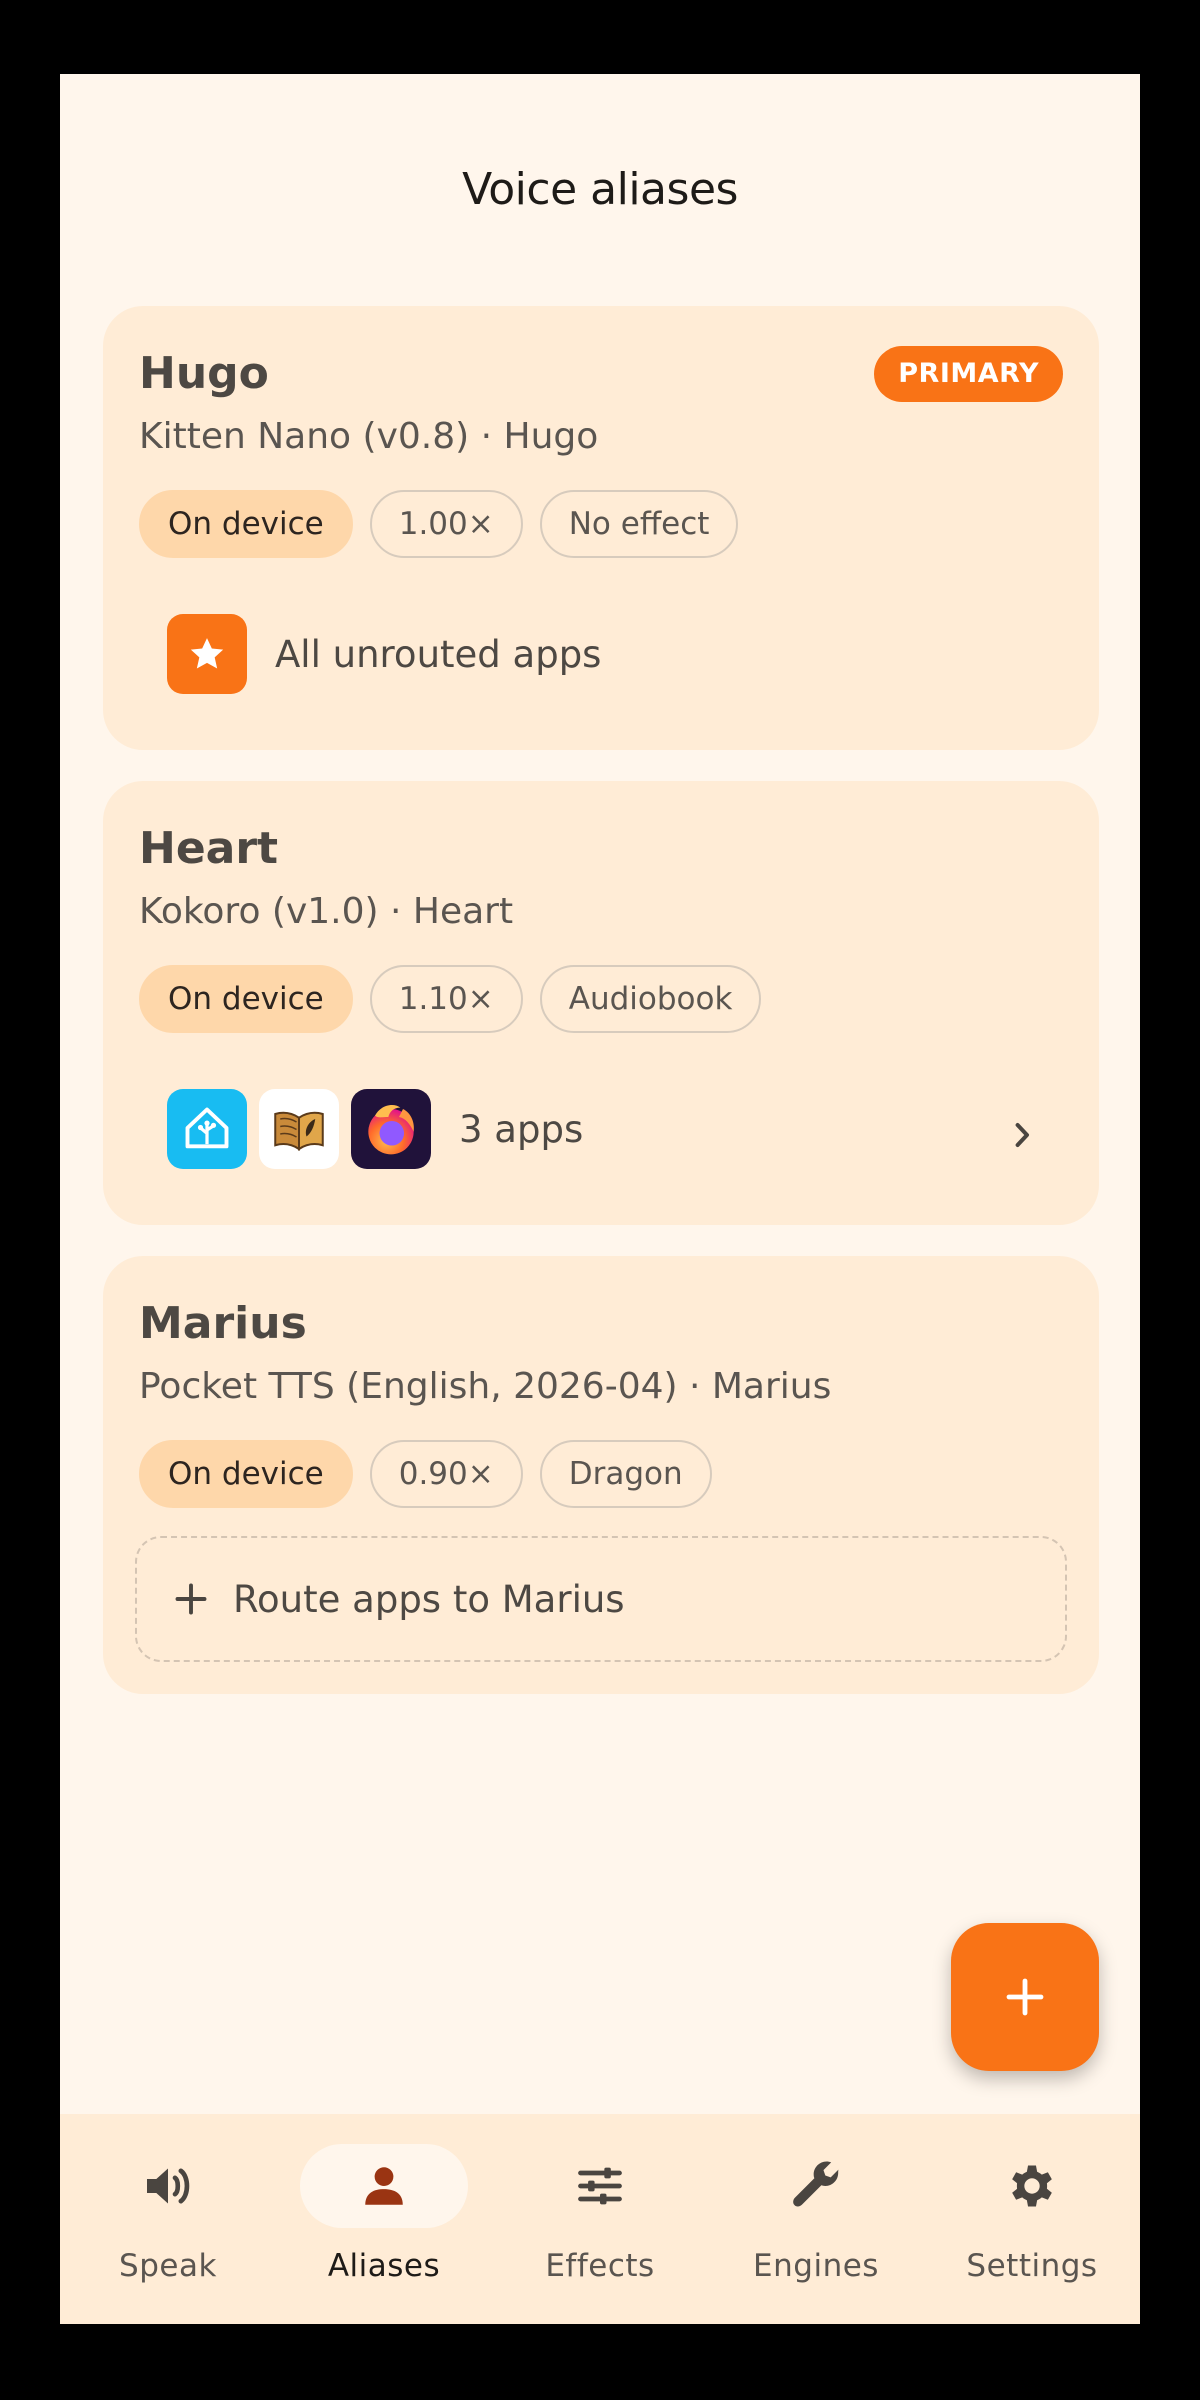 The image size is (1200, 2400). I want to click on nav-label: Effects, so click(600, 2266).